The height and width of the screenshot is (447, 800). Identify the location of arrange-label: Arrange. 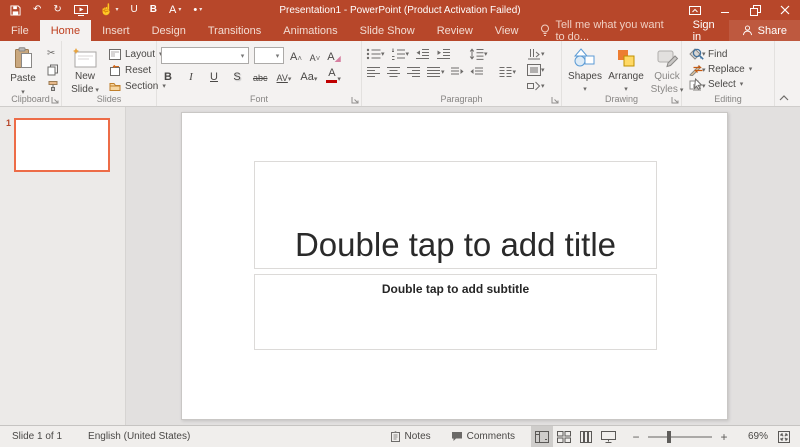
(626, 83).